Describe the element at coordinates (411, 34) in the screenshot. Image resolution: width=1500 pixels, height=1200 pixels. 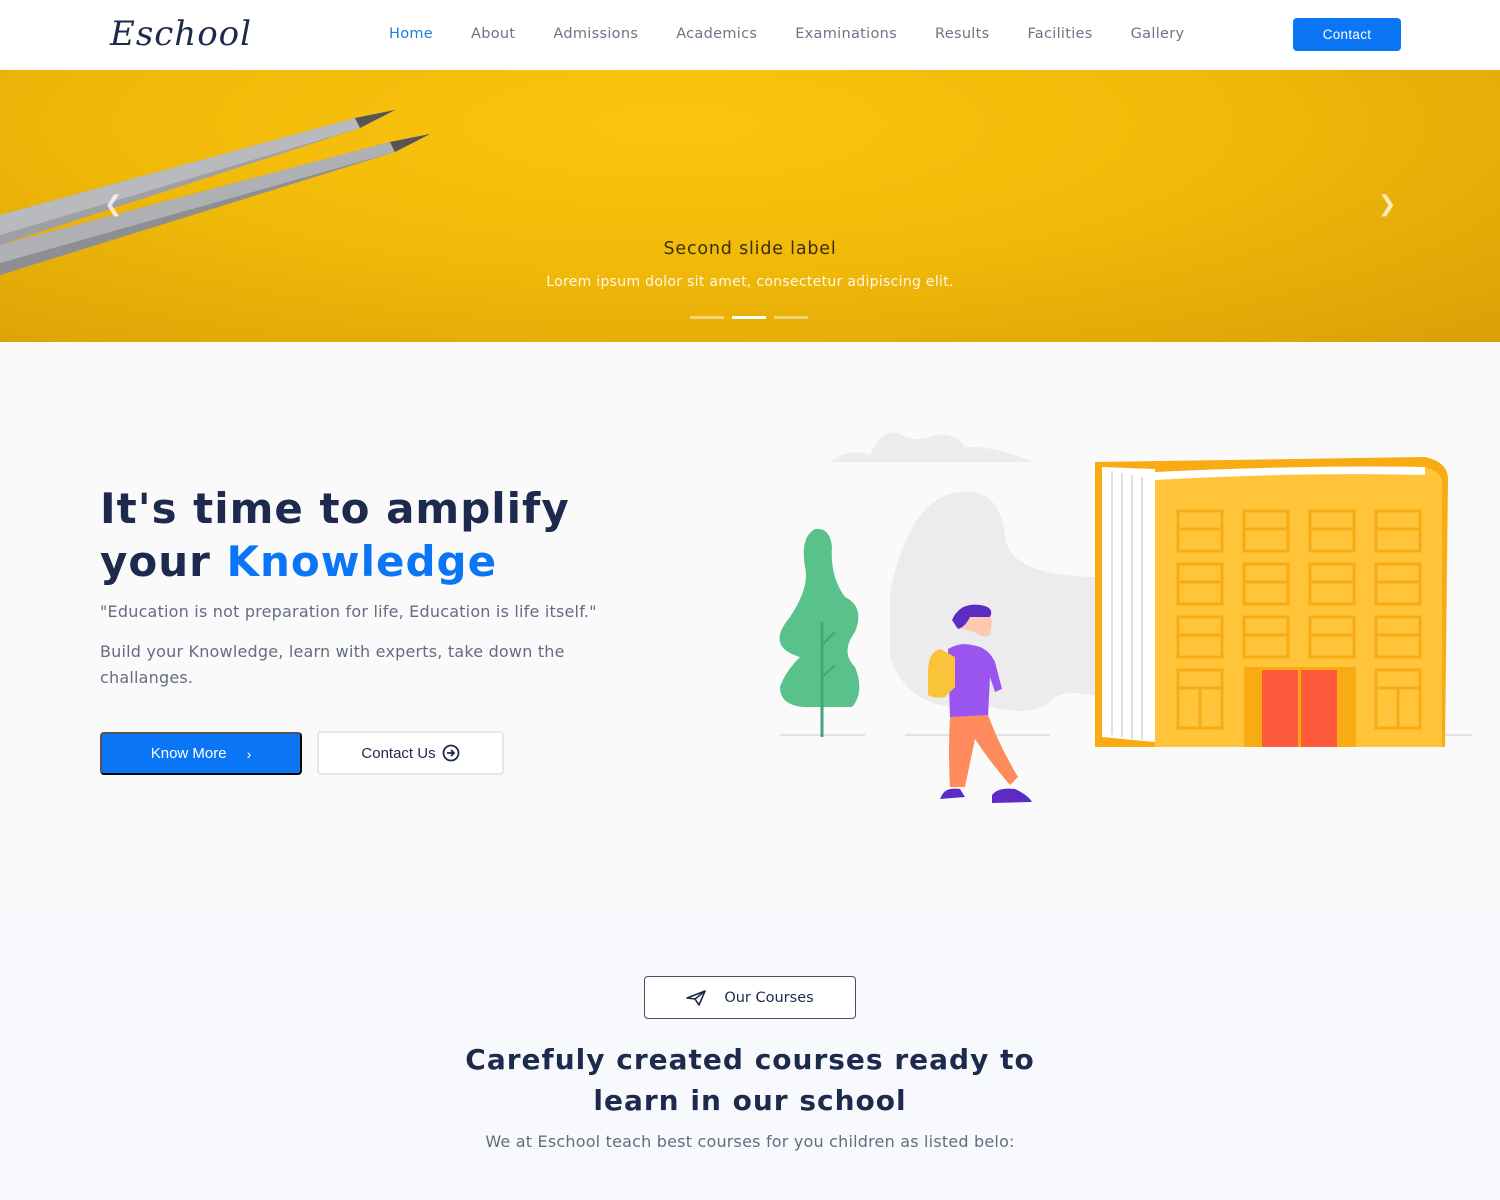
I see `nav-item-home: Home` at that location.